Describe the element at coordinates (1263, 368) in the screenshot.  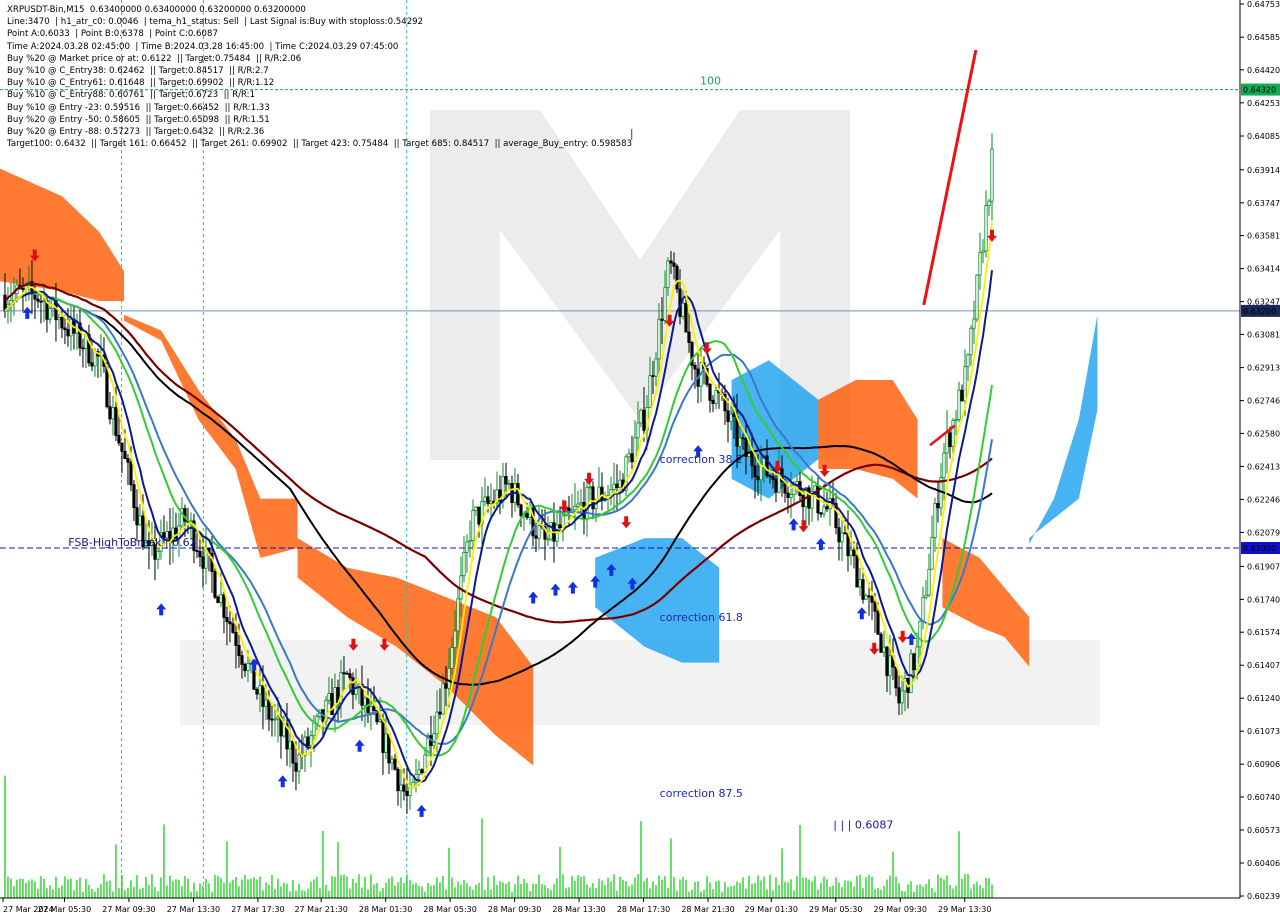
I see `y-tick-label: 0.62913` at that location.